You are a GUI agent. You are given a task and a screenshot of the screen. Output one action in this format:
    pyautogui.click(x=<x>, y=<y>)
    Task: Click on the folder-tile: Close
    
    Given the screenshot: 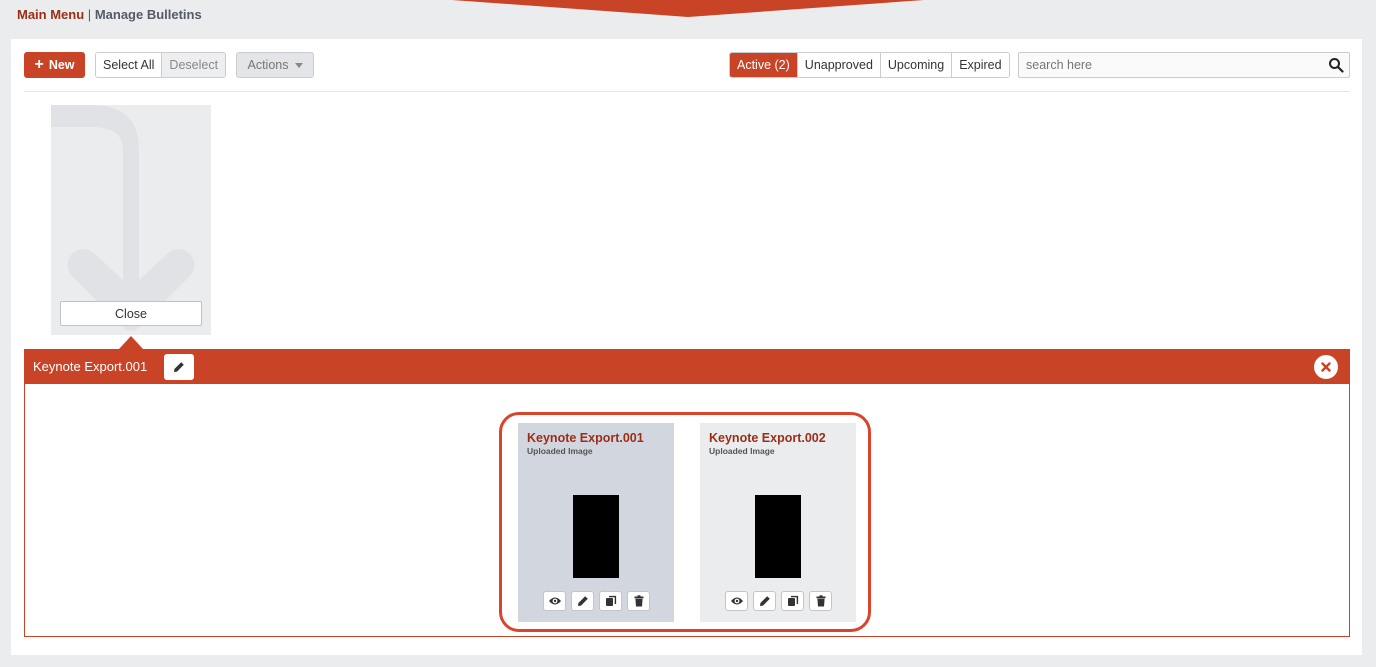 What is the action you would take?
    pyautogui.click(x=131, y=220)
    